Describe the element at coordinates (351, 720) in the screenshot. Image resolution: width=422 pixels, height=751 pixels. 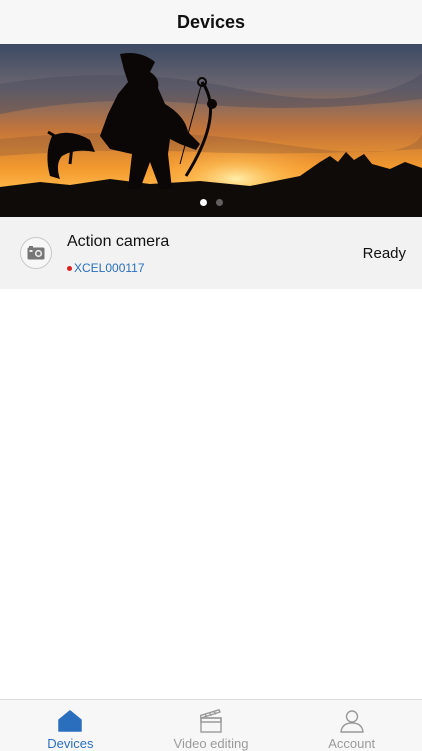
I see `person-icon` at that location.